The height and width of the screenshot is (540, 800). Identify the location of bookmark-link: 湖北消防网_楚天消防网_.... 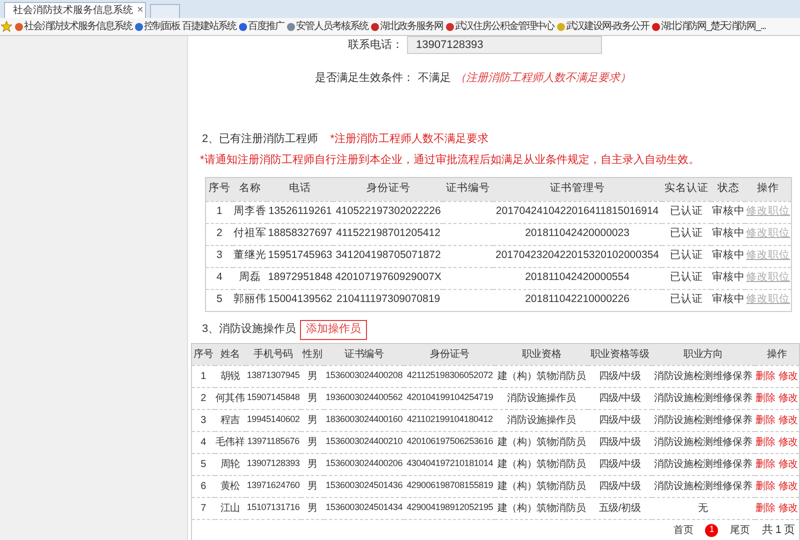
(709, 26).